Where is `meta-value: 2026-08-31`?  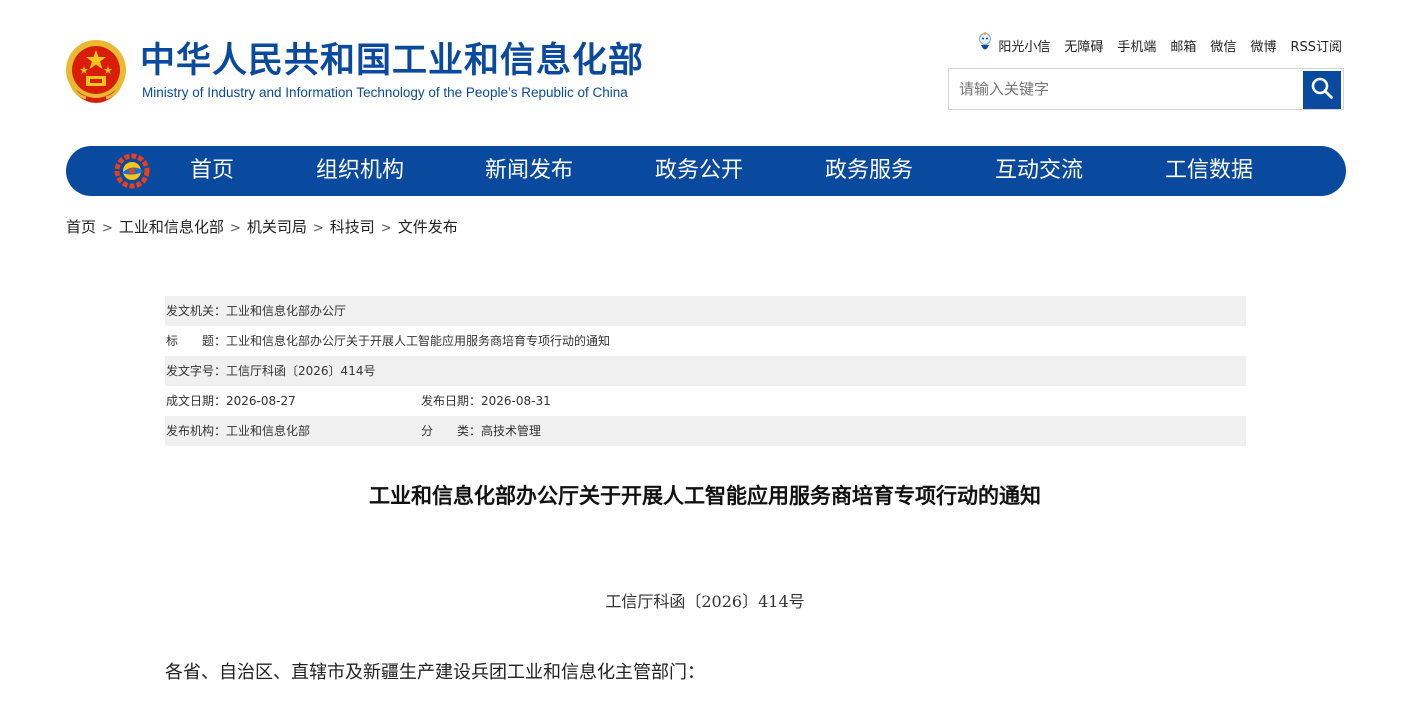
meta-value: 2026-08-31 is located at coordinates (516, 401).